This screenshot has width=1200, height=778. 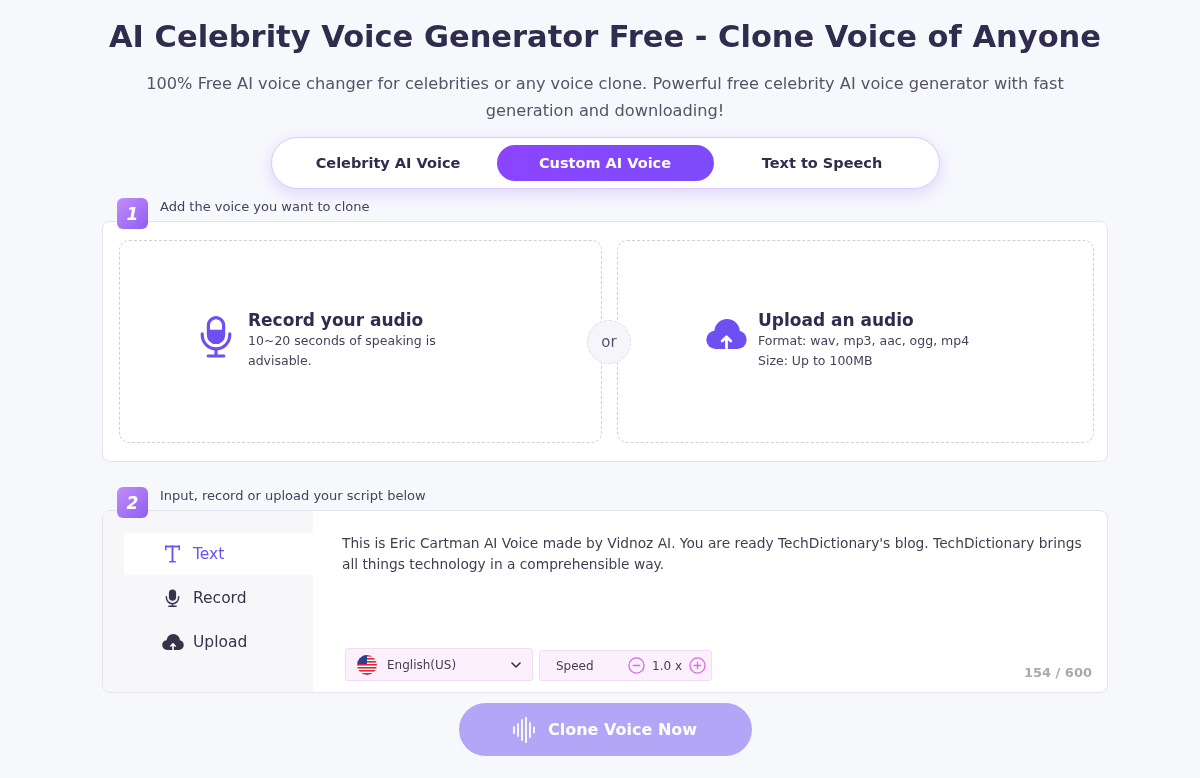 I want to click on script-input: This is Eric Cartman AI Voice made by Vidnoz AI. You are ready TechDictionary's blog. TechDictionary brings all things technology in a comprehensible way., so click(x=717, y=554).